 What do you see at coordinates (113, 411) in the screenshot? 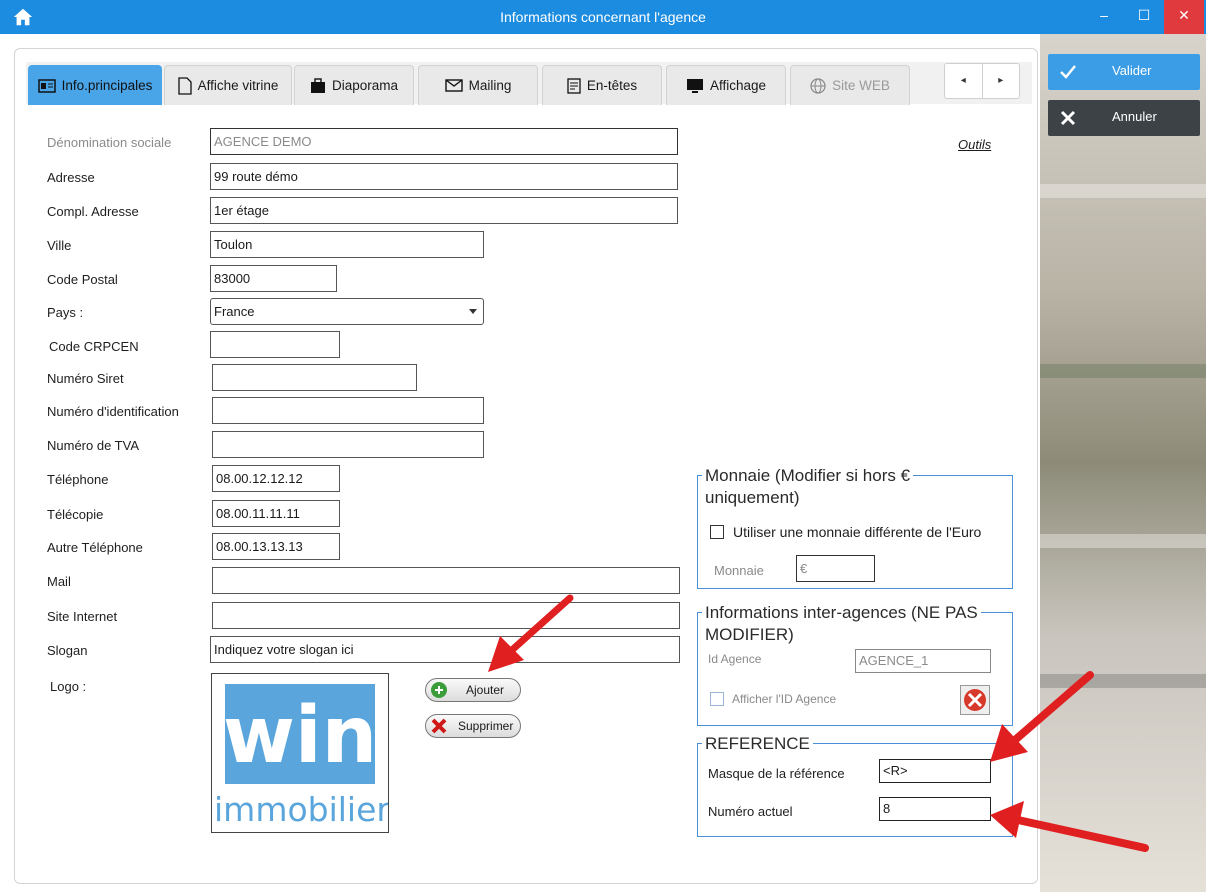
I see `identification-label: Numéro d'identification` at bounding box center [113, 411].